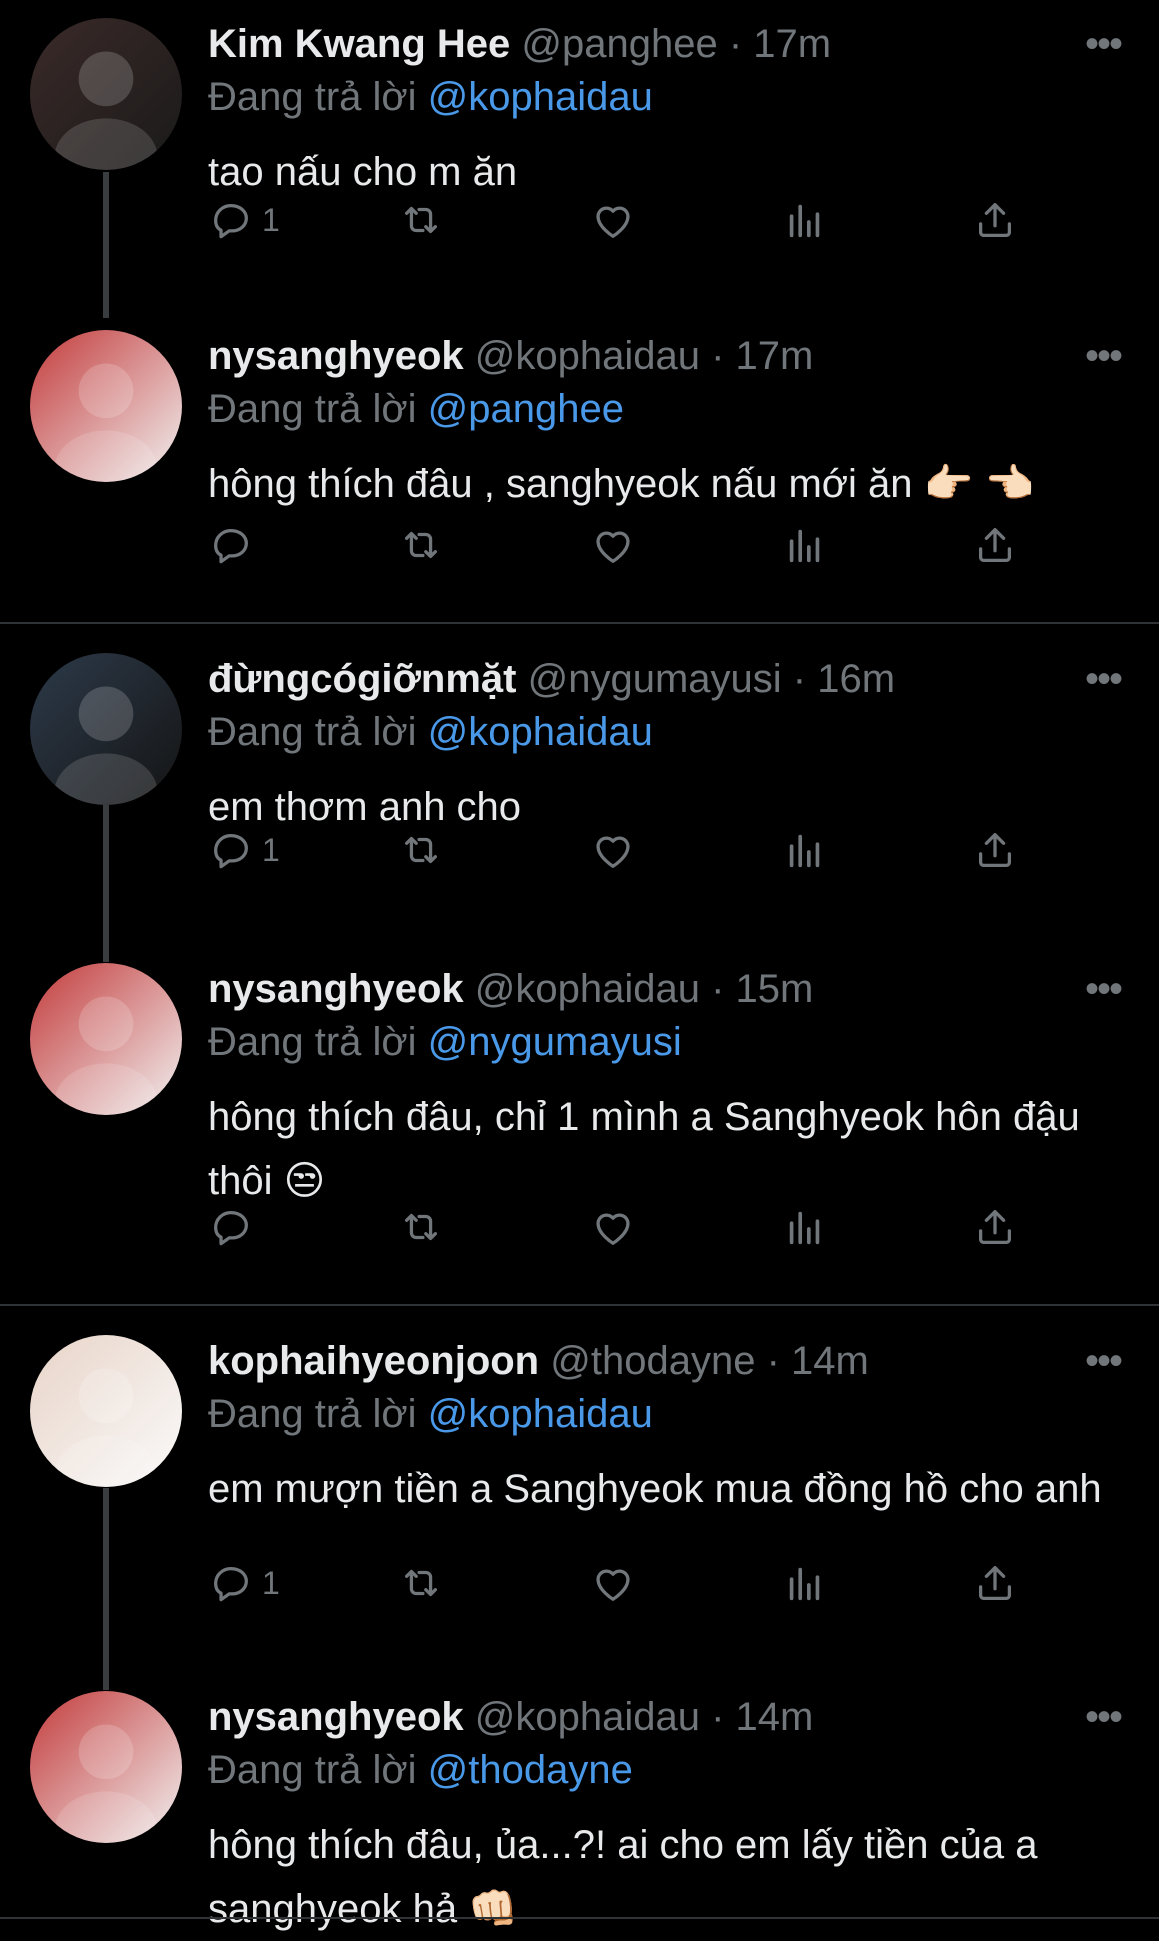  I want to click on user-handle: @panghee, so click(619, 44).